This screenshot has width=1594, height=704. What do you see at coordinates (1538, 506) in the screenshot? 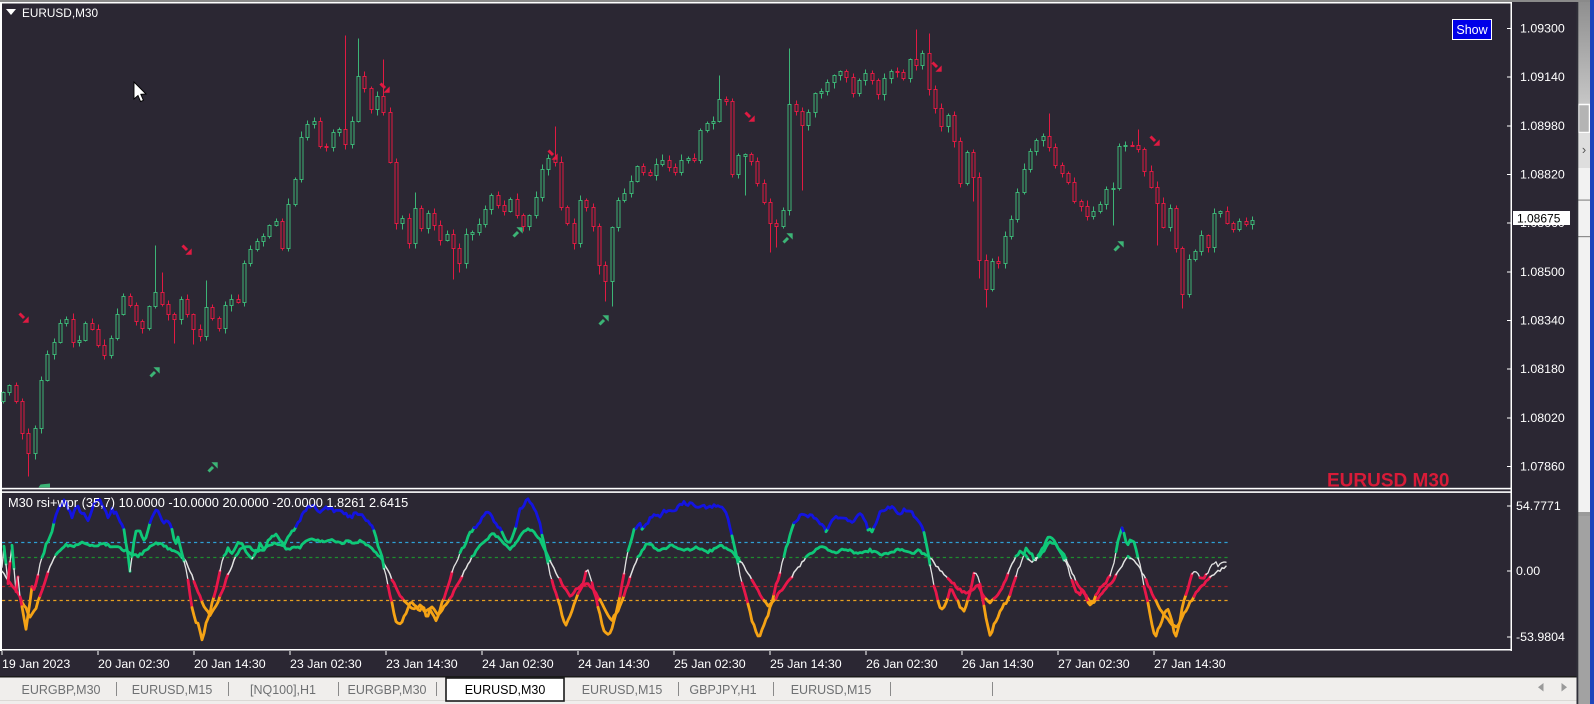
I see `svg-text: 54.7771` at bounding box center [1538, 506].